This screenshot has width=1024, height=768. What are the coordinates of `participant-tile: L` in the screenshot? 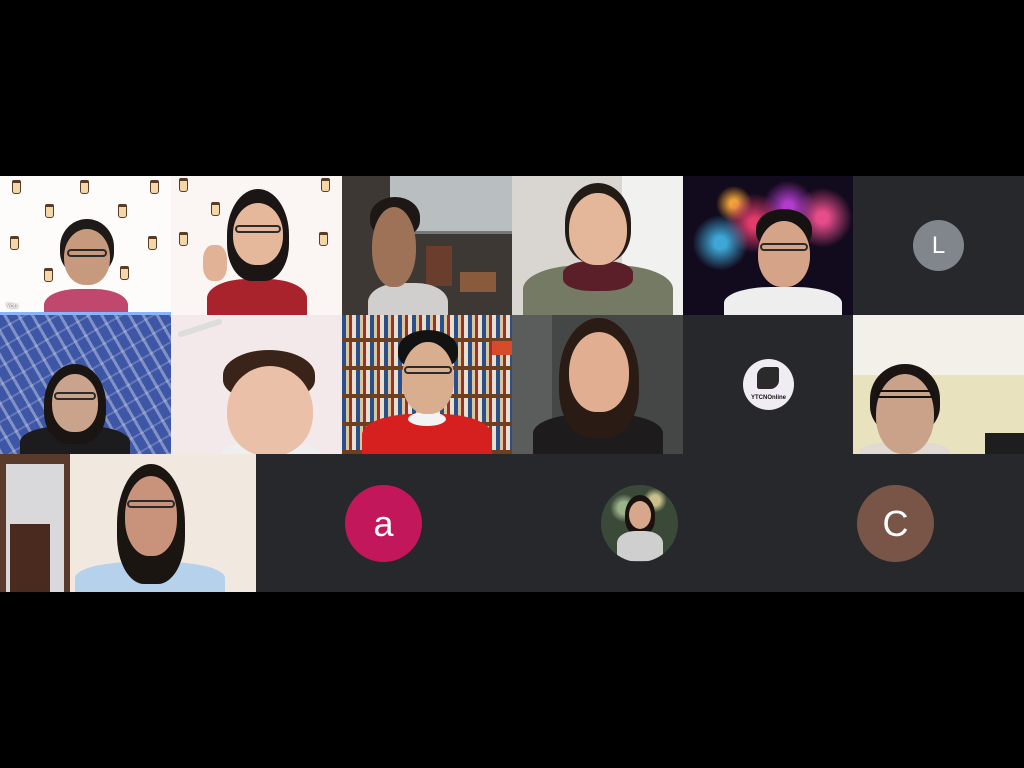 It's located at (938, 245).